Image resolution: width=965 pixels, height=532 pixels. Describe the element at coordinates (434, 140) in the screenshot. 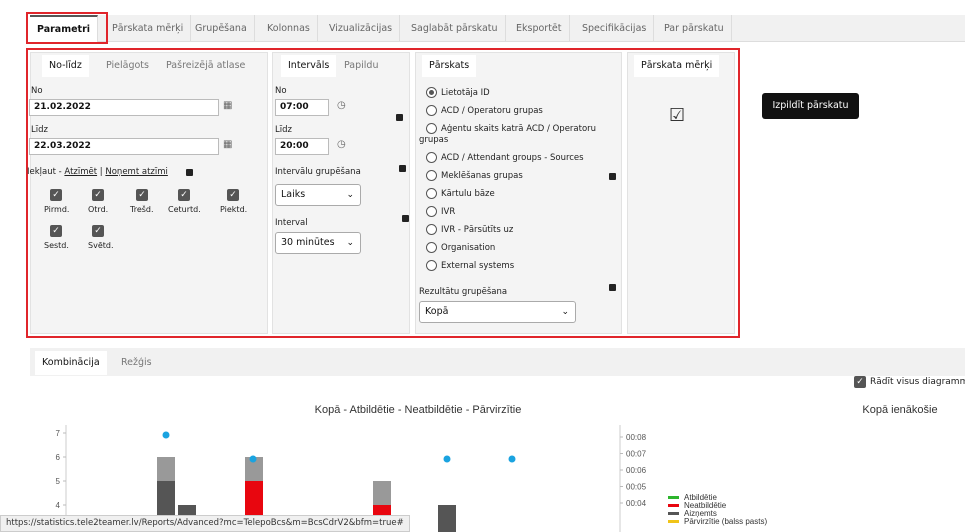

I see `option-label-cont: grupas` at that location.